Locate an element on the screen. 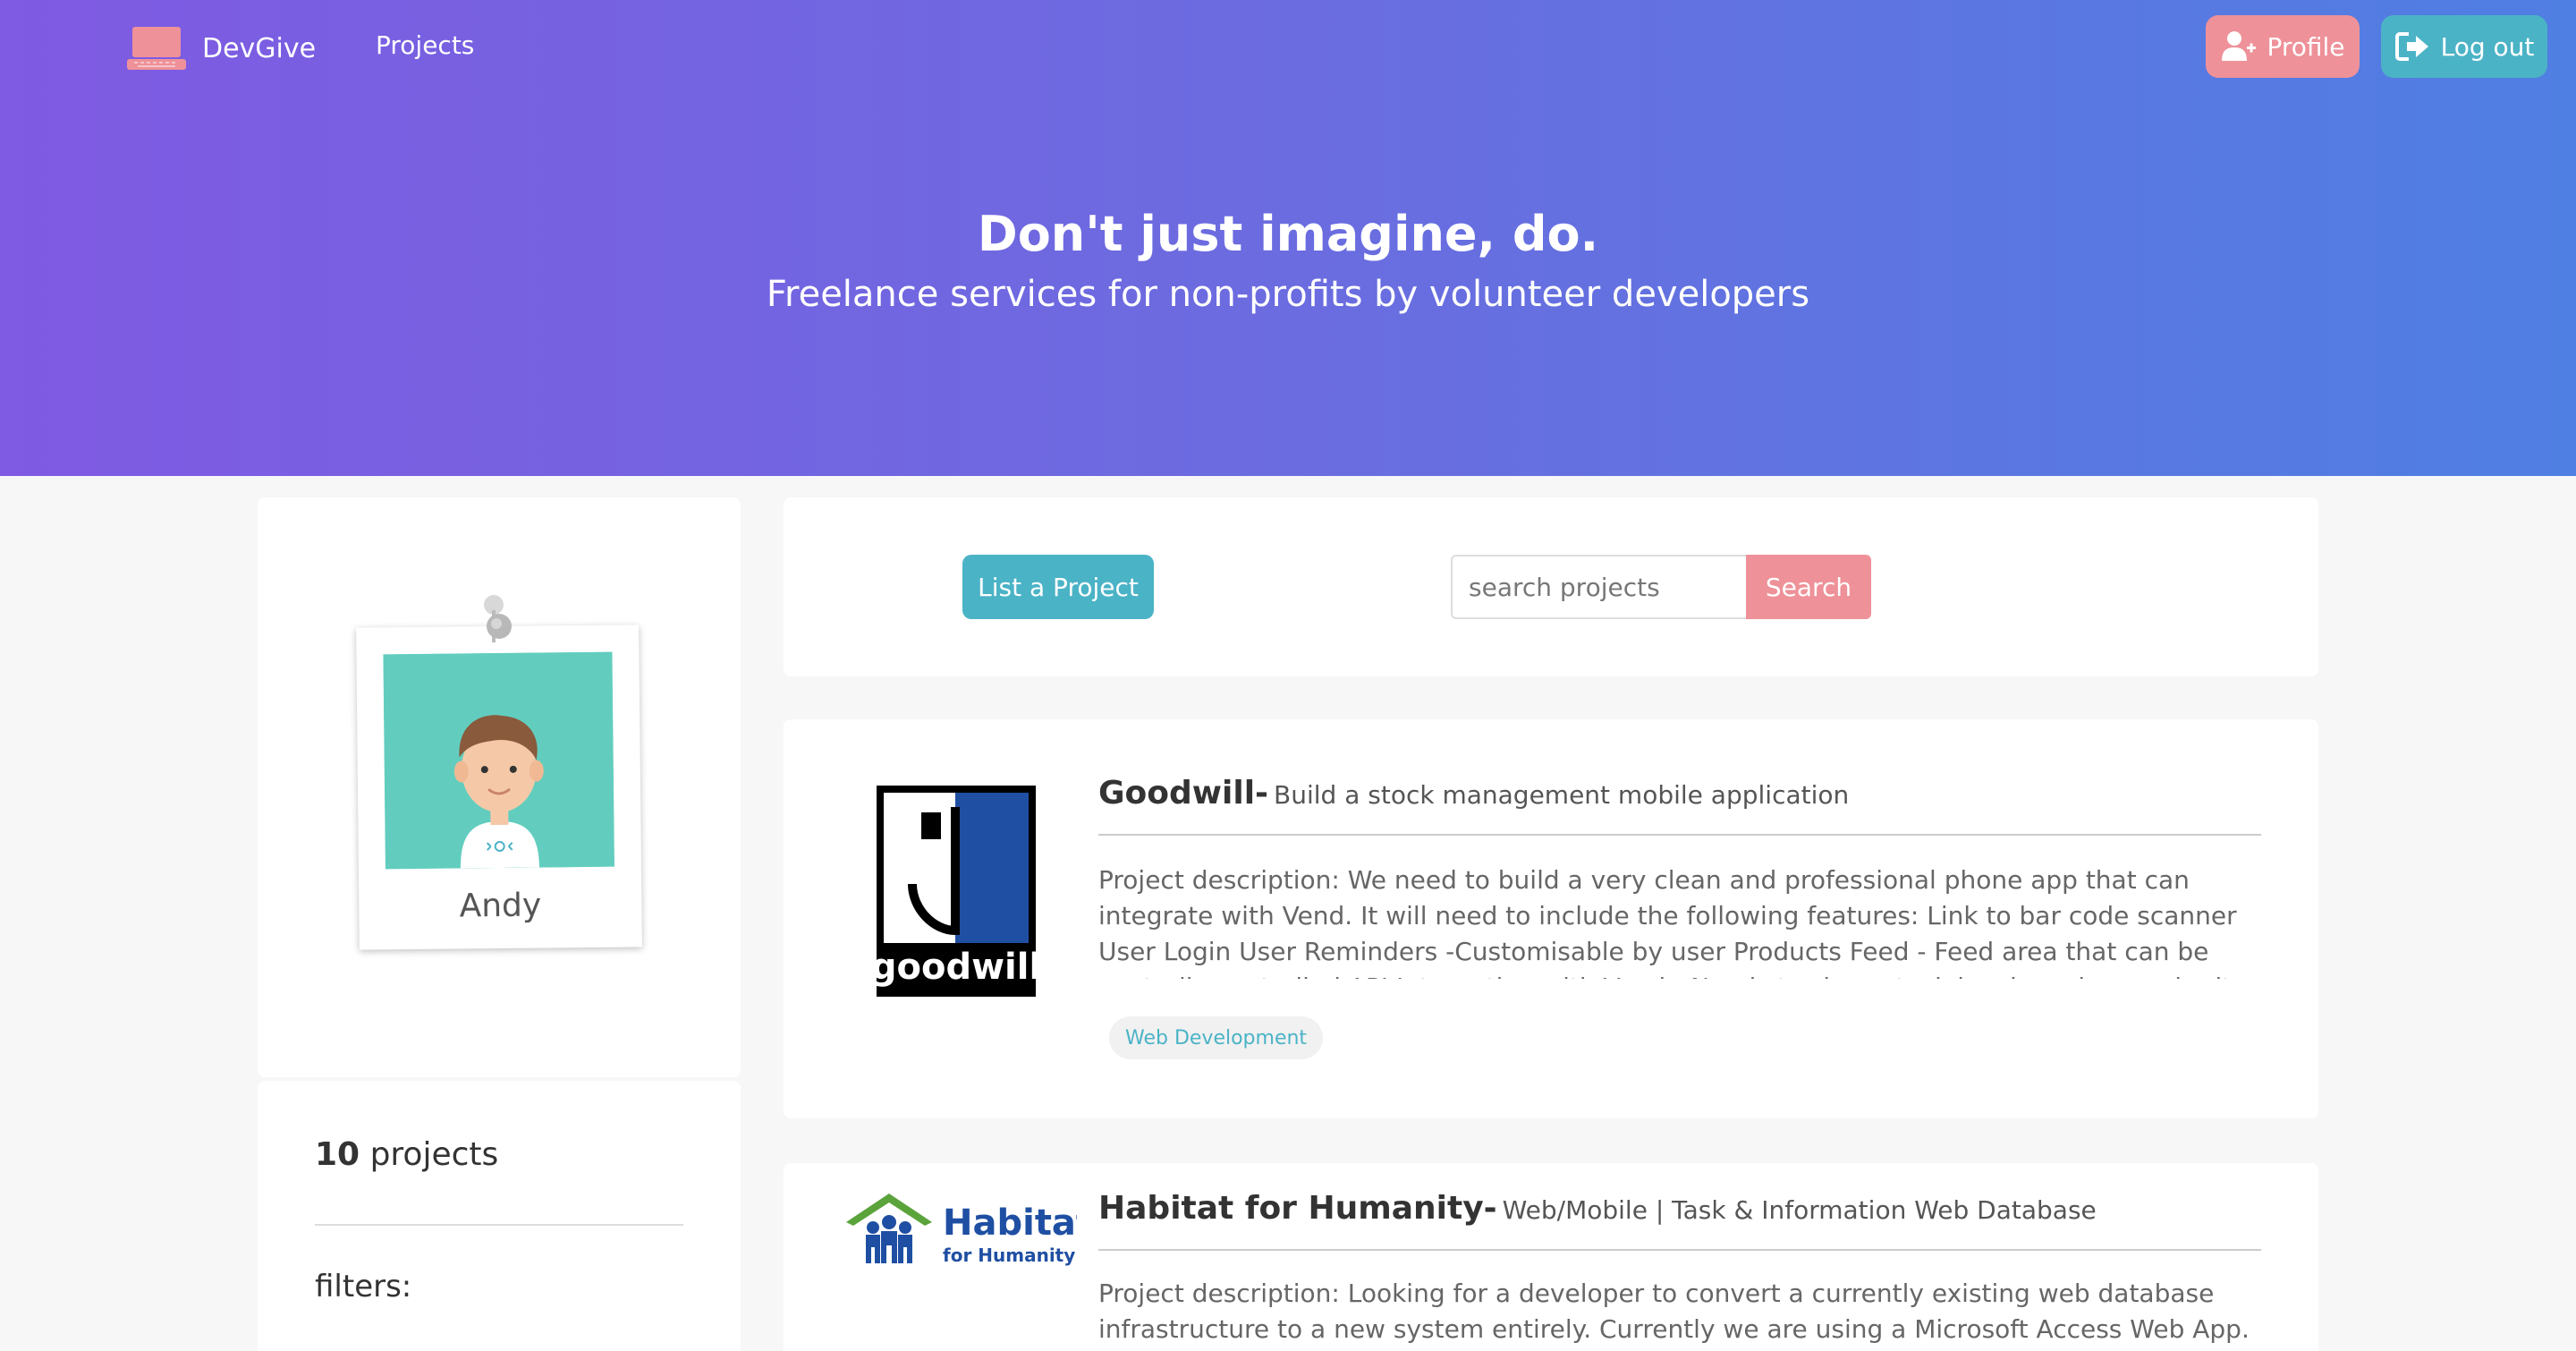  project-count-number: 10 is located at coordinates (337, 1155).